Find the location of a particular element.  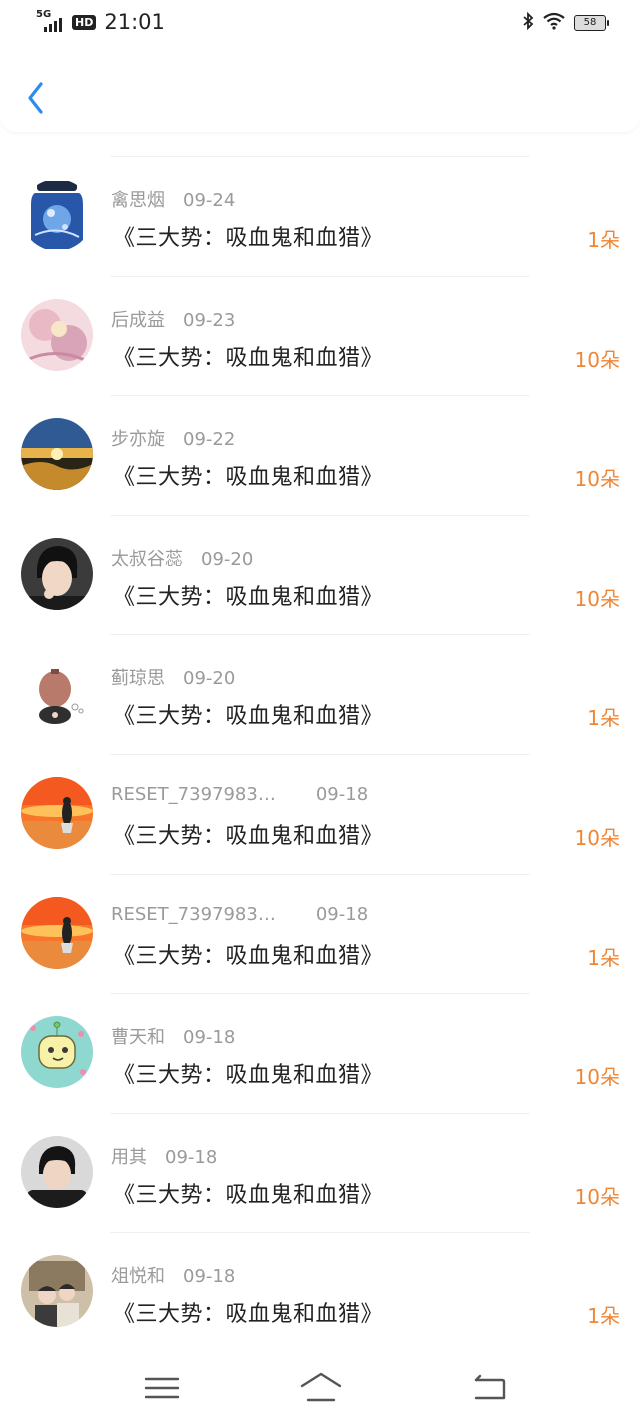

page-header is located at coordinates (320, 91).